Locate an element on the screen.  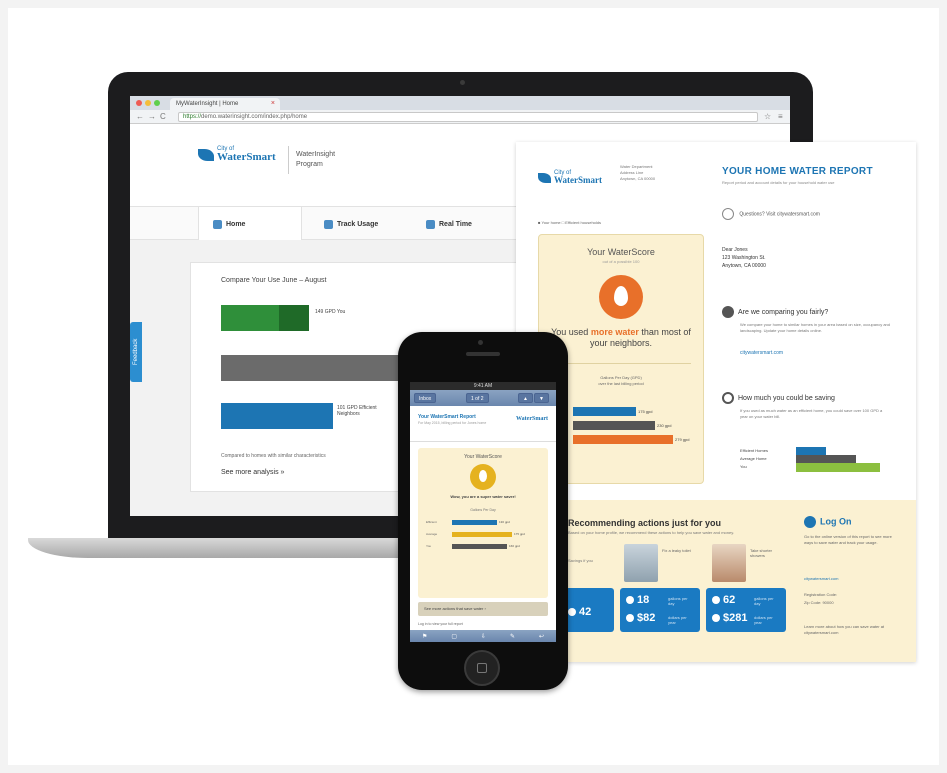
bookmark-star-icon: ☆ is located at coordinates (767, 116).